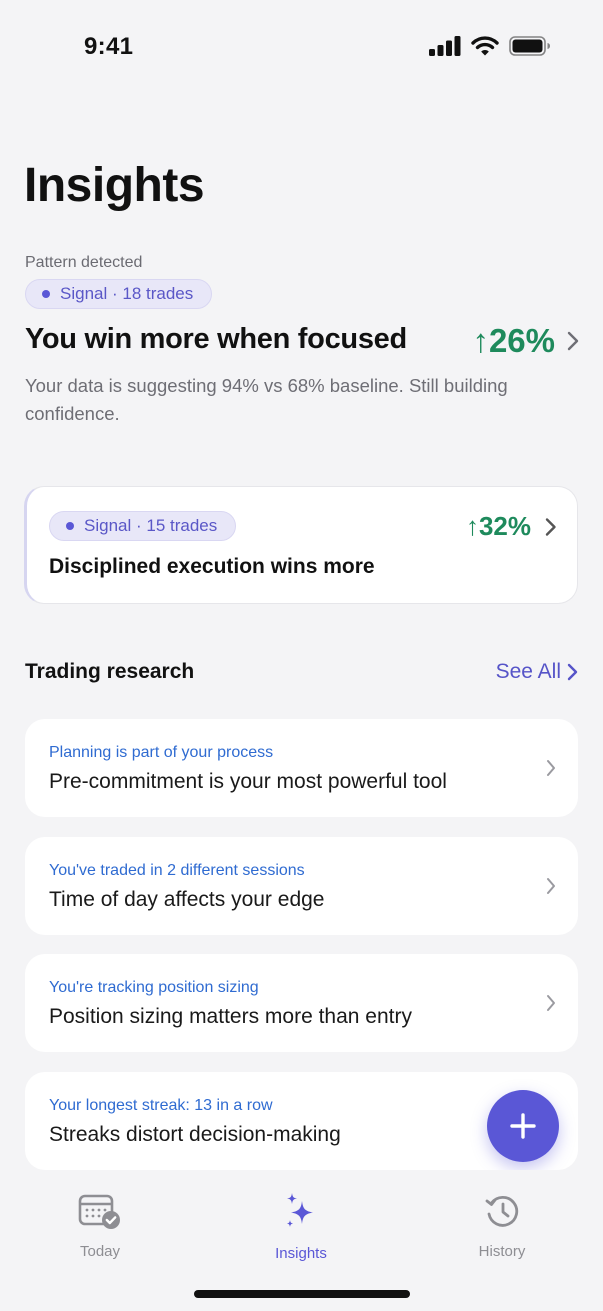 Image resolution: width=603 pixels, height=1311 pixels. Describe the element at coordinates (161, 1105) in the screenshot. I see `research-card-subtitle: Your longest streak: 13 in a row` at that location.